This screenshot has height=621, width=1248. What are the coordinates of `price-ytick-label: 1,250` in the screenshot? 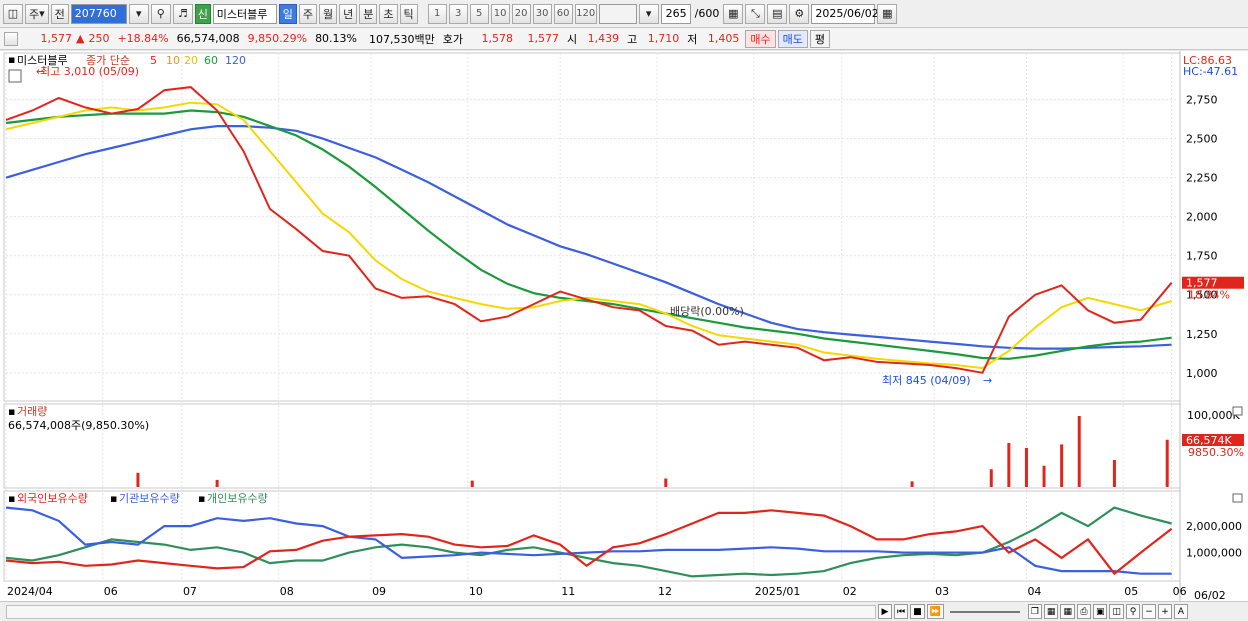 It's located at (1202, 334).